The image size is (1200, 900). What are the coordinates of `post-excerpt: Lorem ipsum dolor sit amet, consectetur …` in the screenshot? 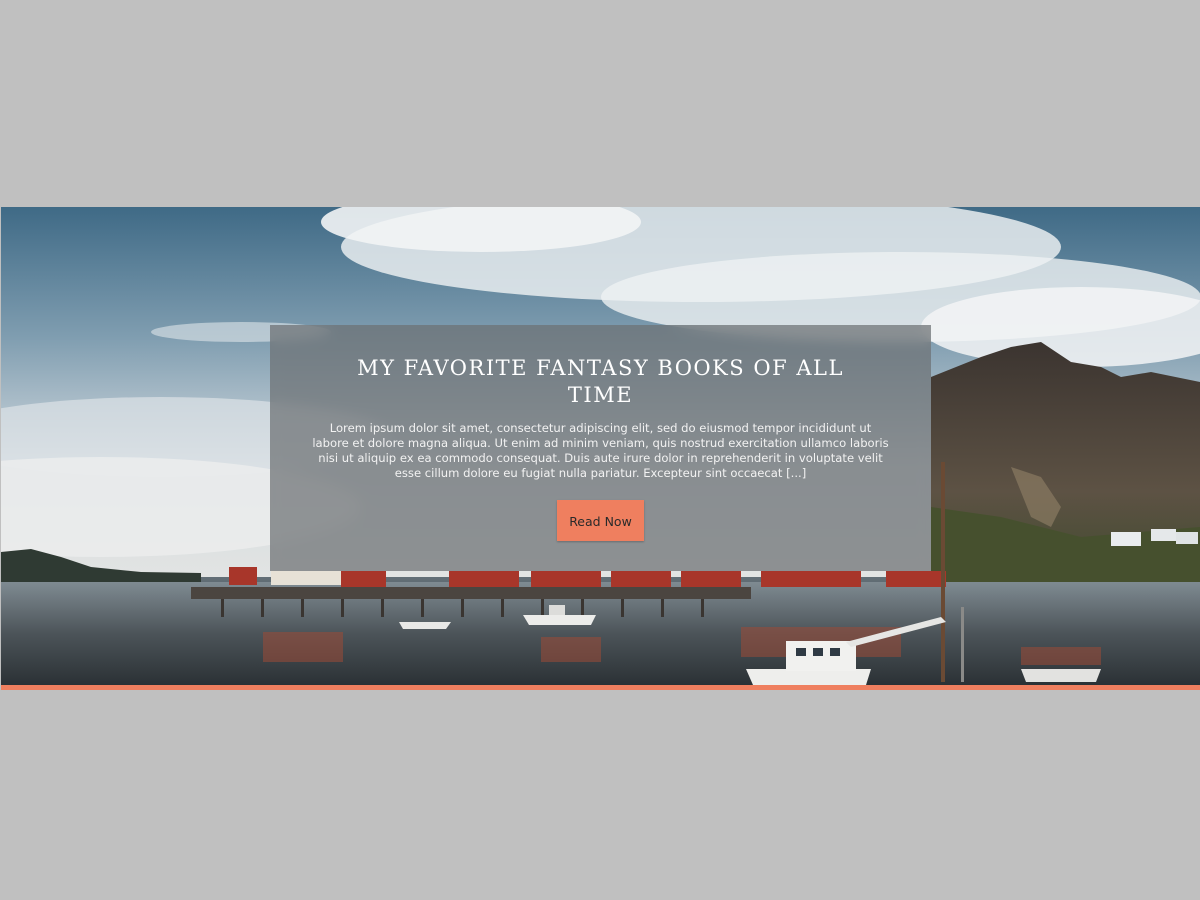 It's located at (600, 450).